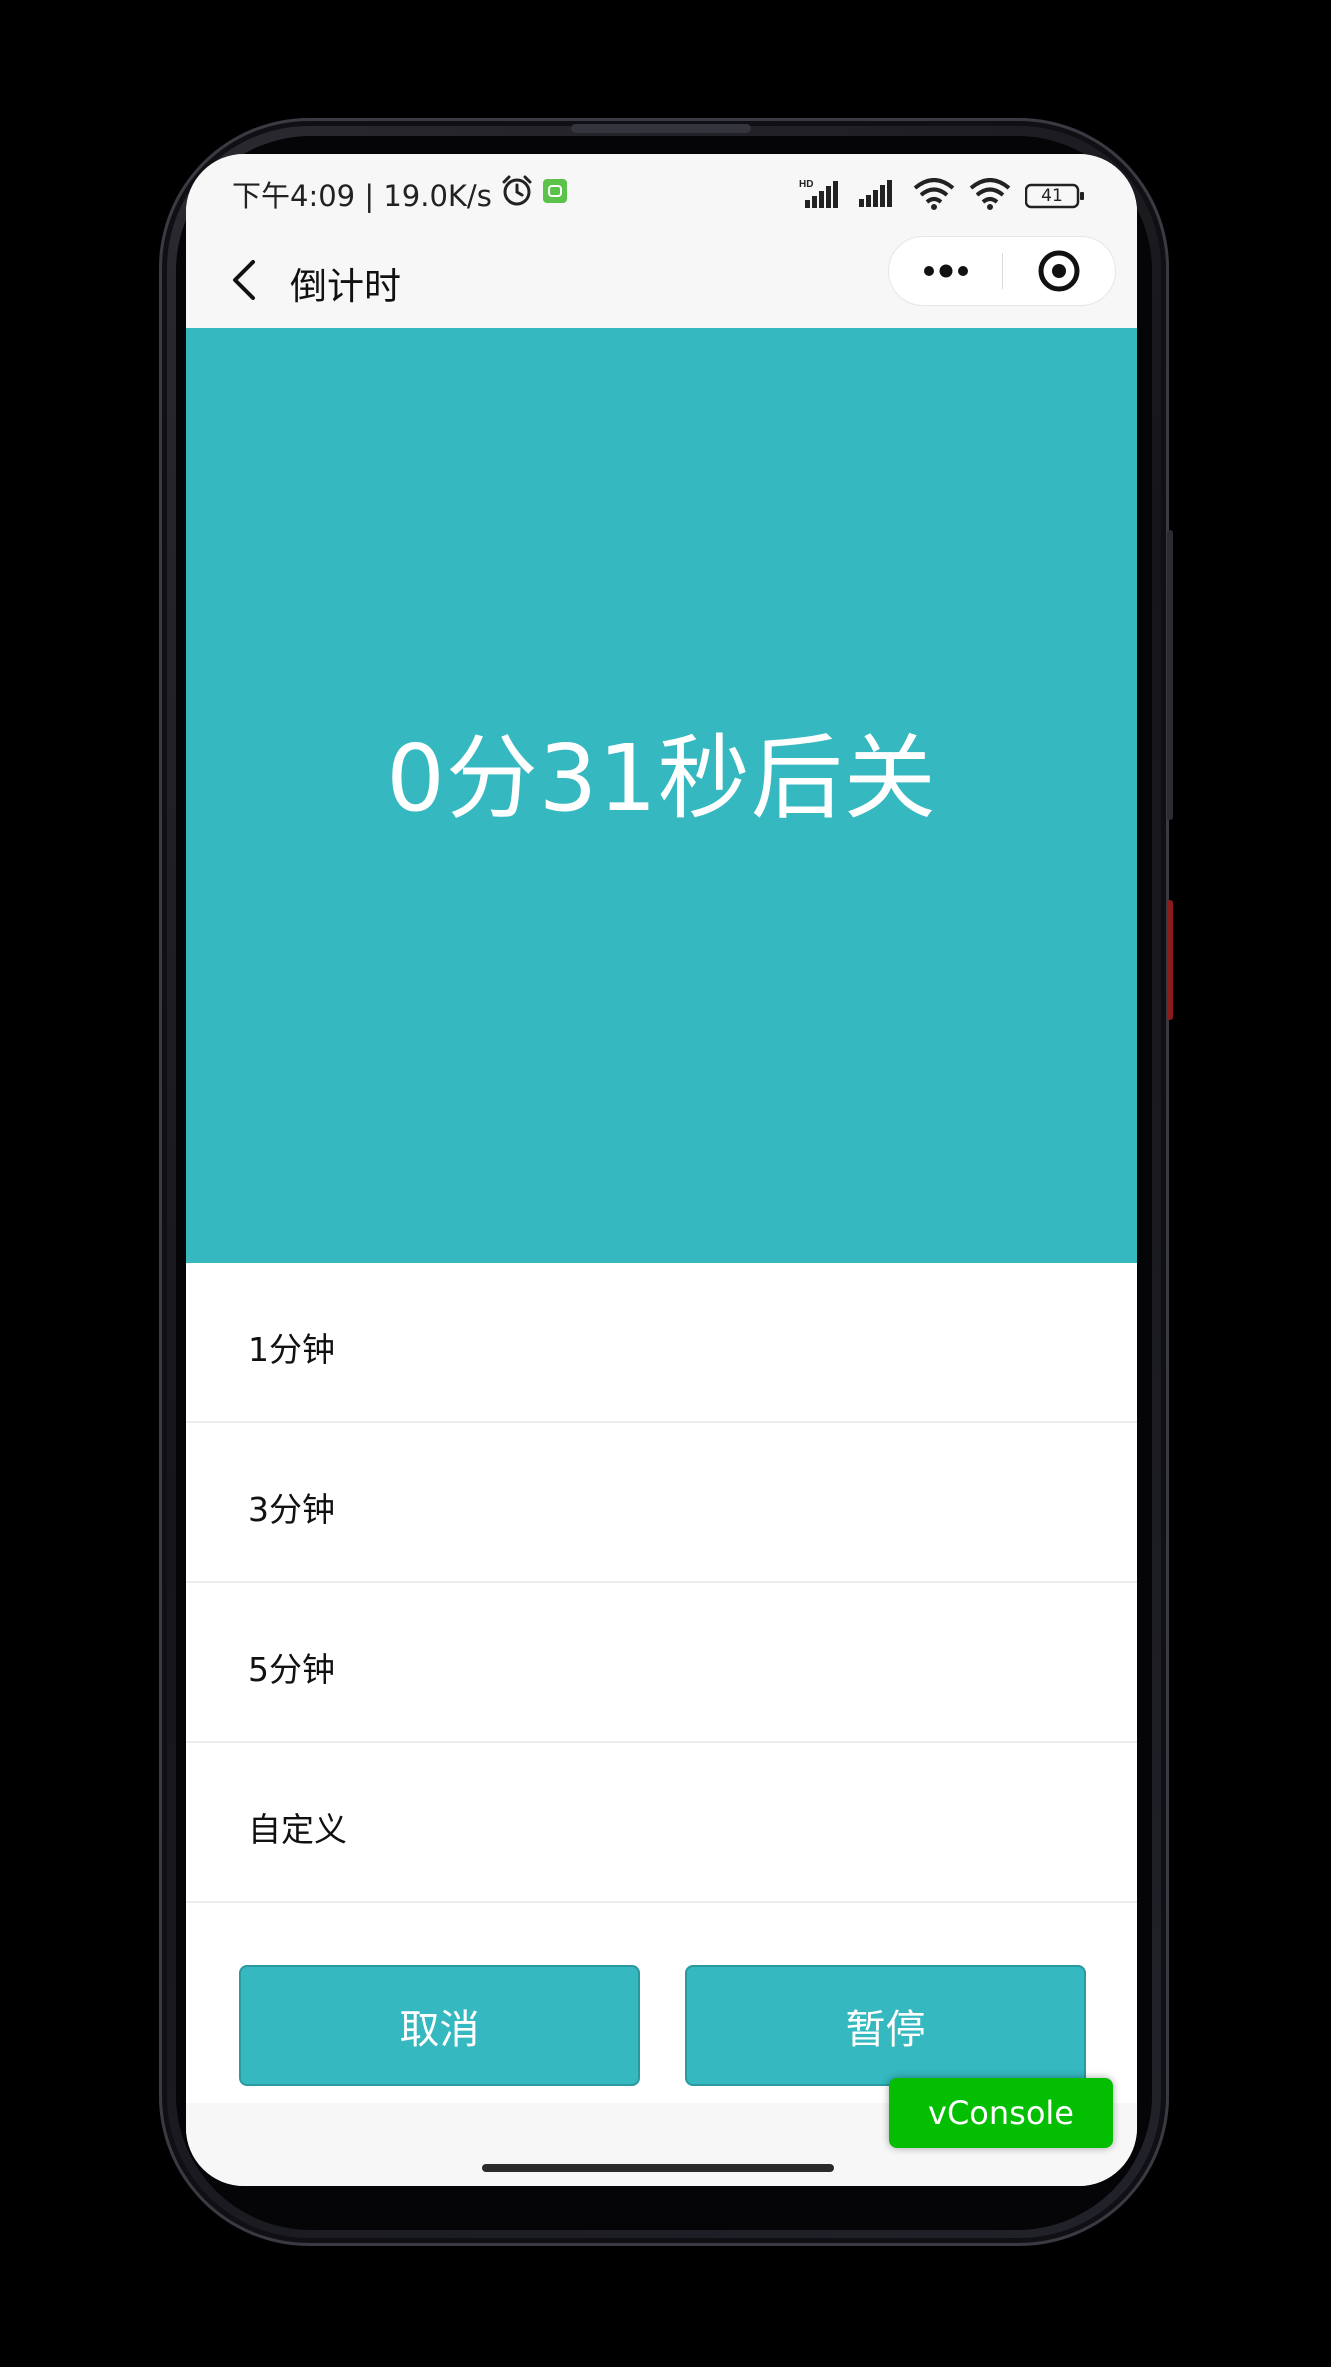 Image resolution: width=1331 pixels, height=2367 pixels. Describe the element at coordinates (291, 1669) in the screenshot. I see `option-label: 5分钟` at that location.